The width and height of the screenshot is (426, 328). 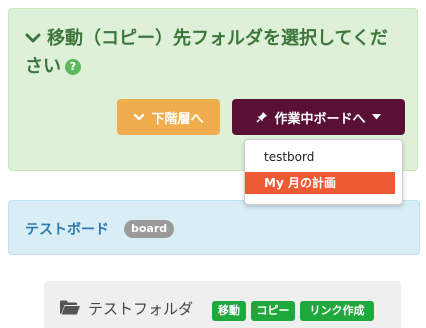 I want to click on move-button: 移動, so click(x=229, y=311).